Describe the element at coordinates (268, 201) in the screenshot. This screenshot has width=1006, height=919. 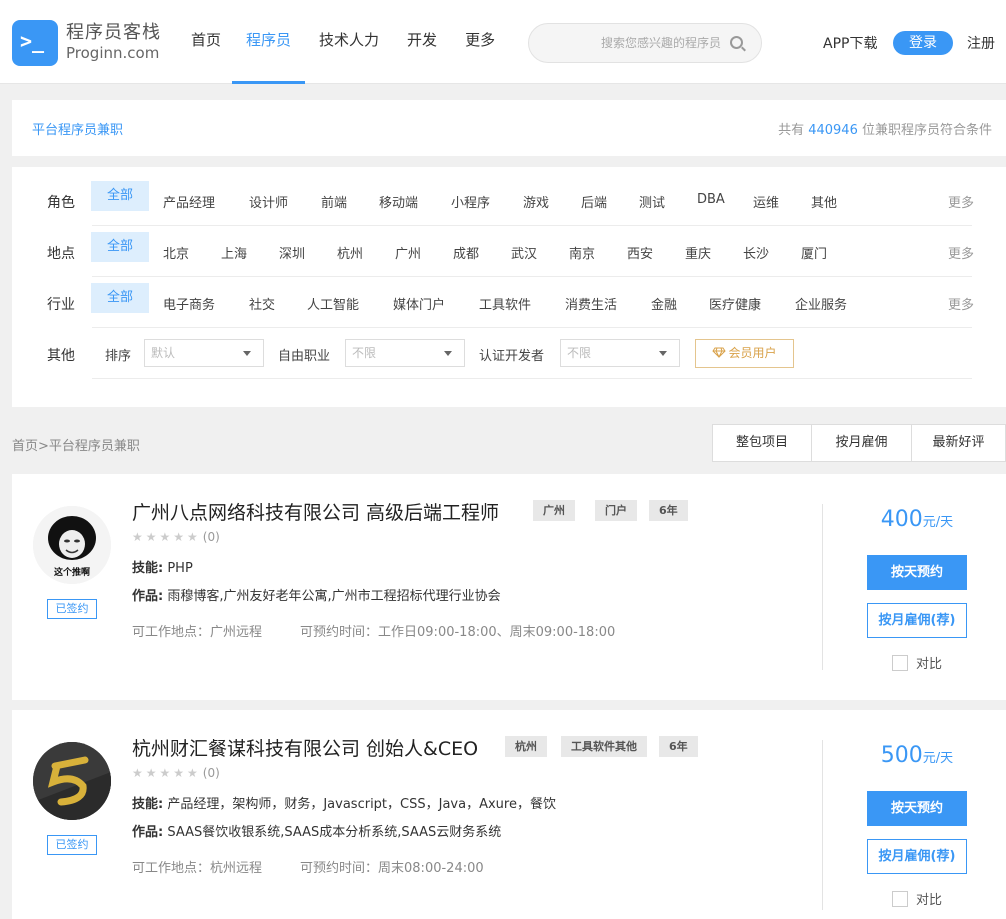
I see `filter-role-option: 设计师` at that location.